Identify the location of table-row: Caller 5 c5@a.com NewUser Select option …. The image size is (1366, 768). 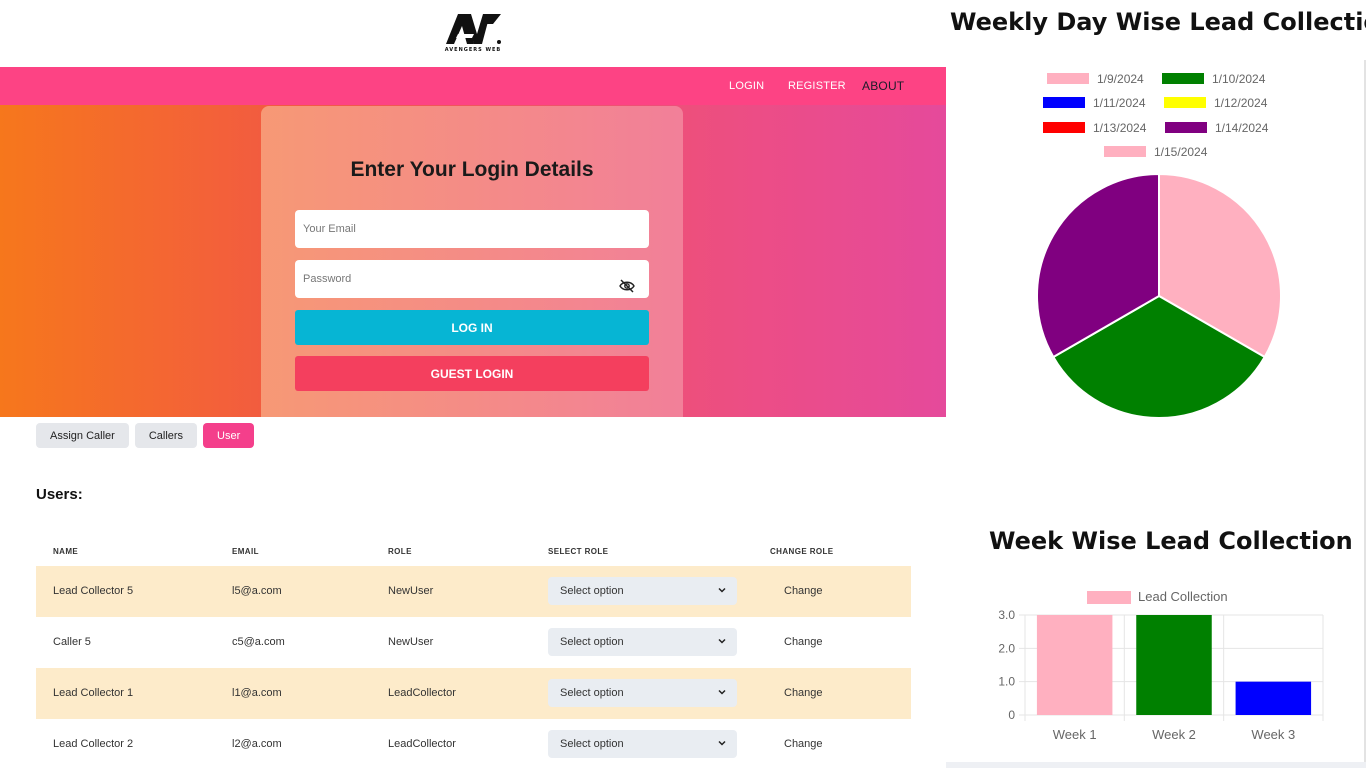
(473, 642).